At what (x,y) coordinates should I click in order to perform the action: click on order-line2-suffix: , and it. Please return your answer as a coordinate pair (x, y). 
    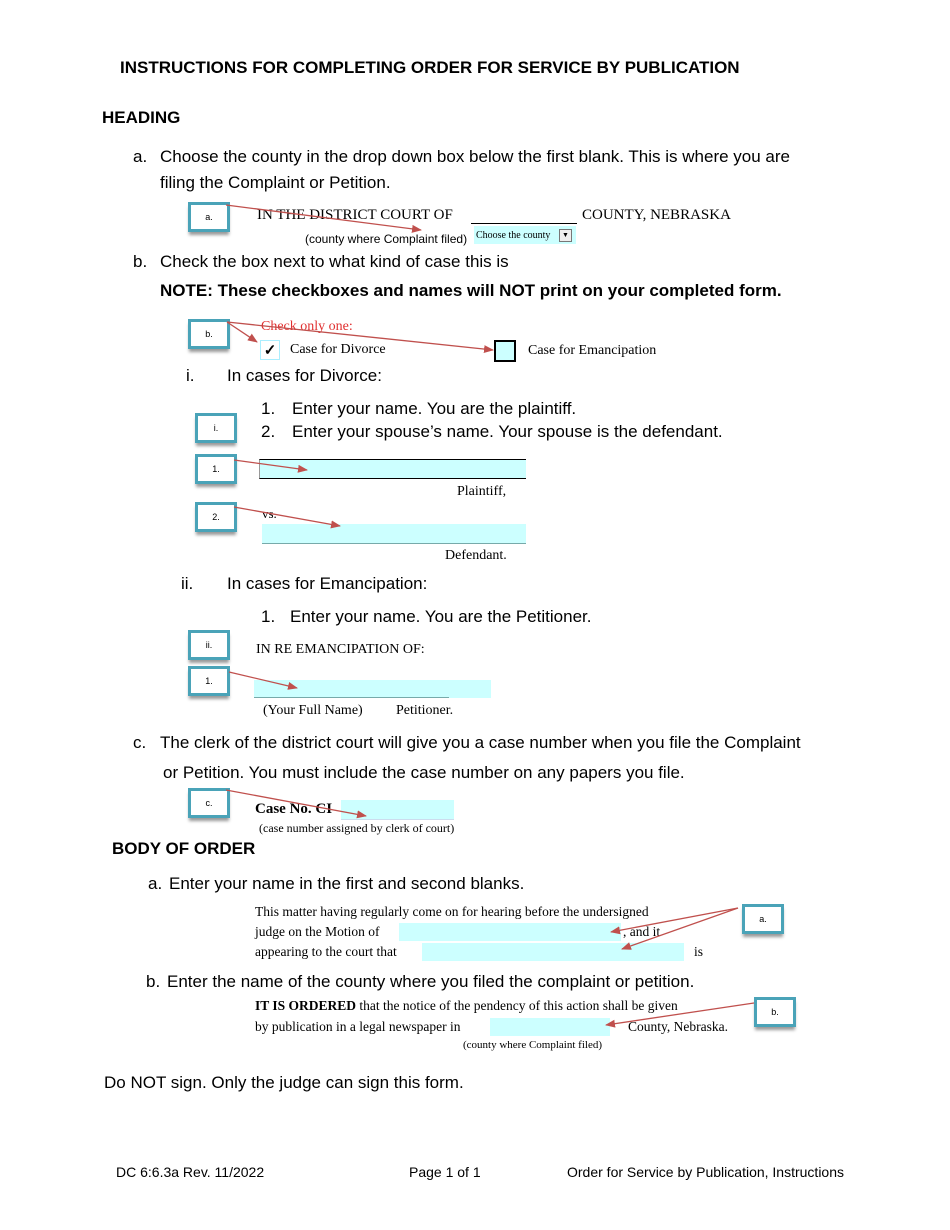
    Looking at the image, I should click on (642, 931).